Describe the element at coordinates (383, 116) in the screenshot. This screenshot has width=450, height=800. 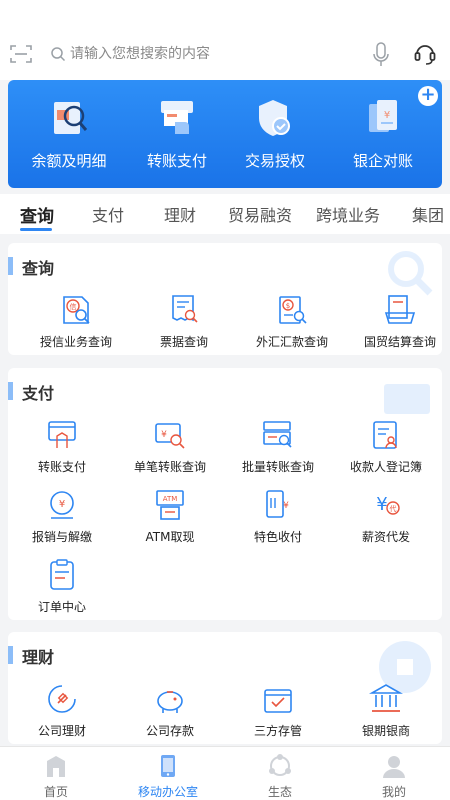
I see `bank-reconcile-icon: ¥` at that location.